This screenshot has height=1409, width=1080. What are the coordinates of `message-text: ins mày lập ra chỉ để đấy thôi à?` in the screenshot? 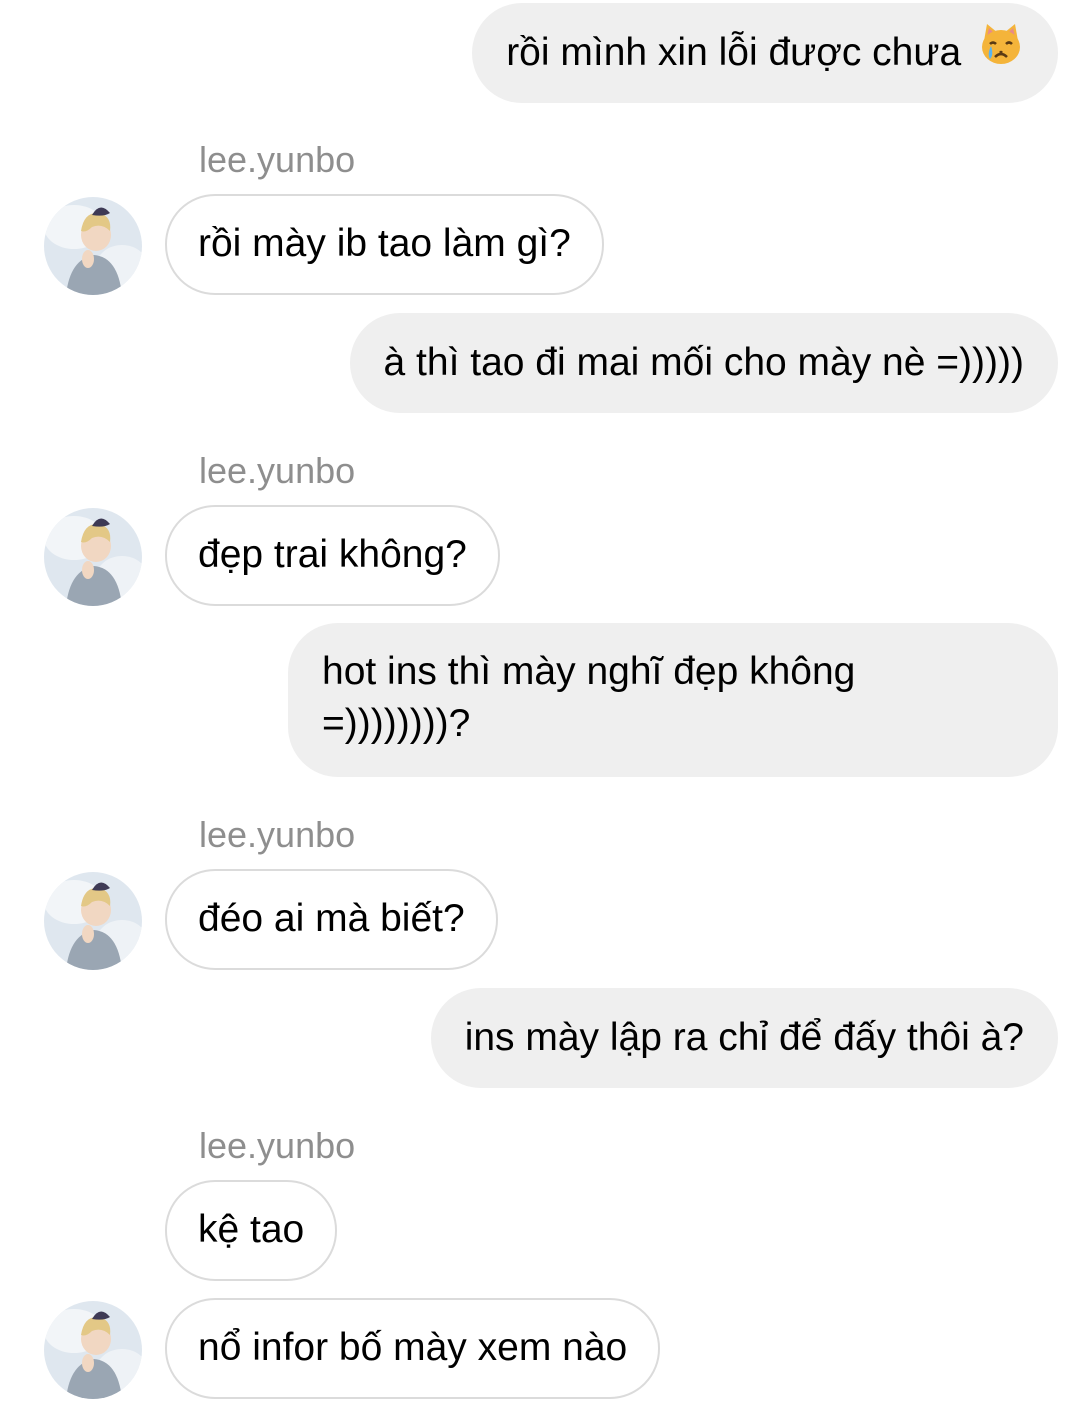 It's located at (744, 1037).